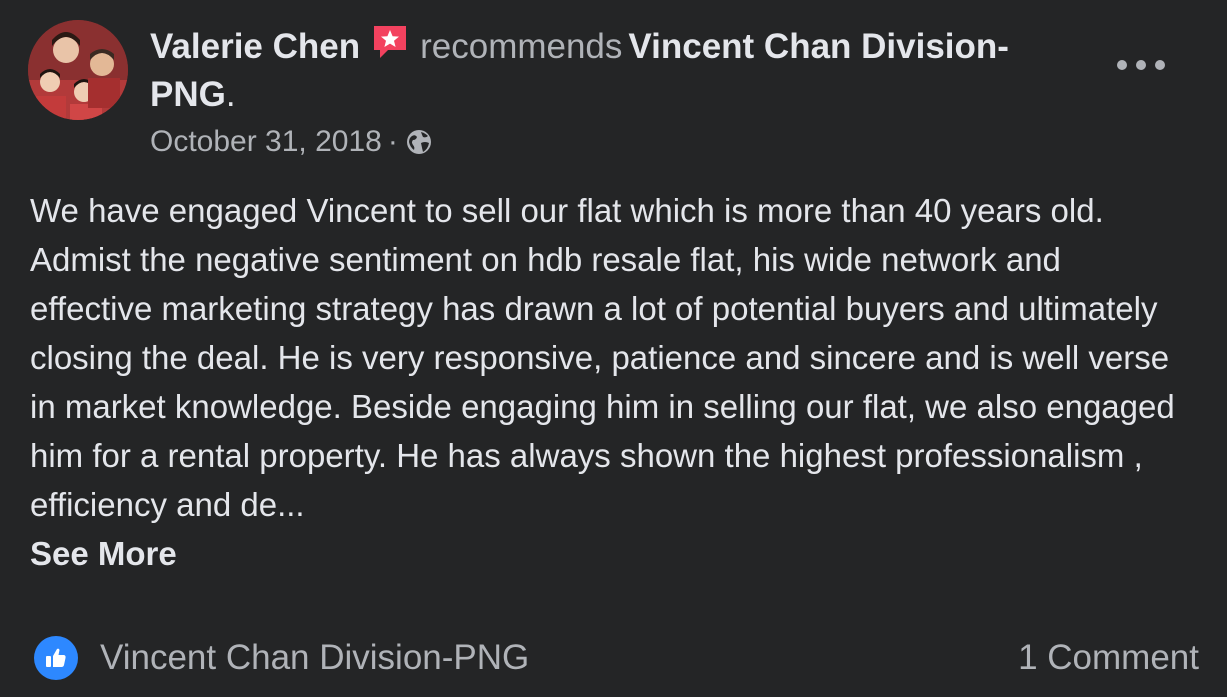 The width and height of the screenshot is (1227, 697). I want to click on more-options-icon, so click(1141, 65).